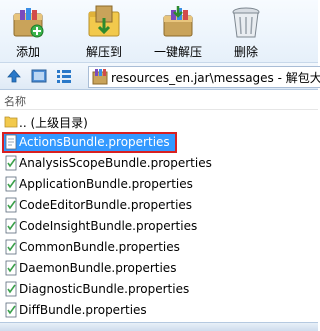 The width and height of the screenshot is (320, 331). I want to click on address-field: resources_en.jar\messages - 解包大, so click(204, 77).